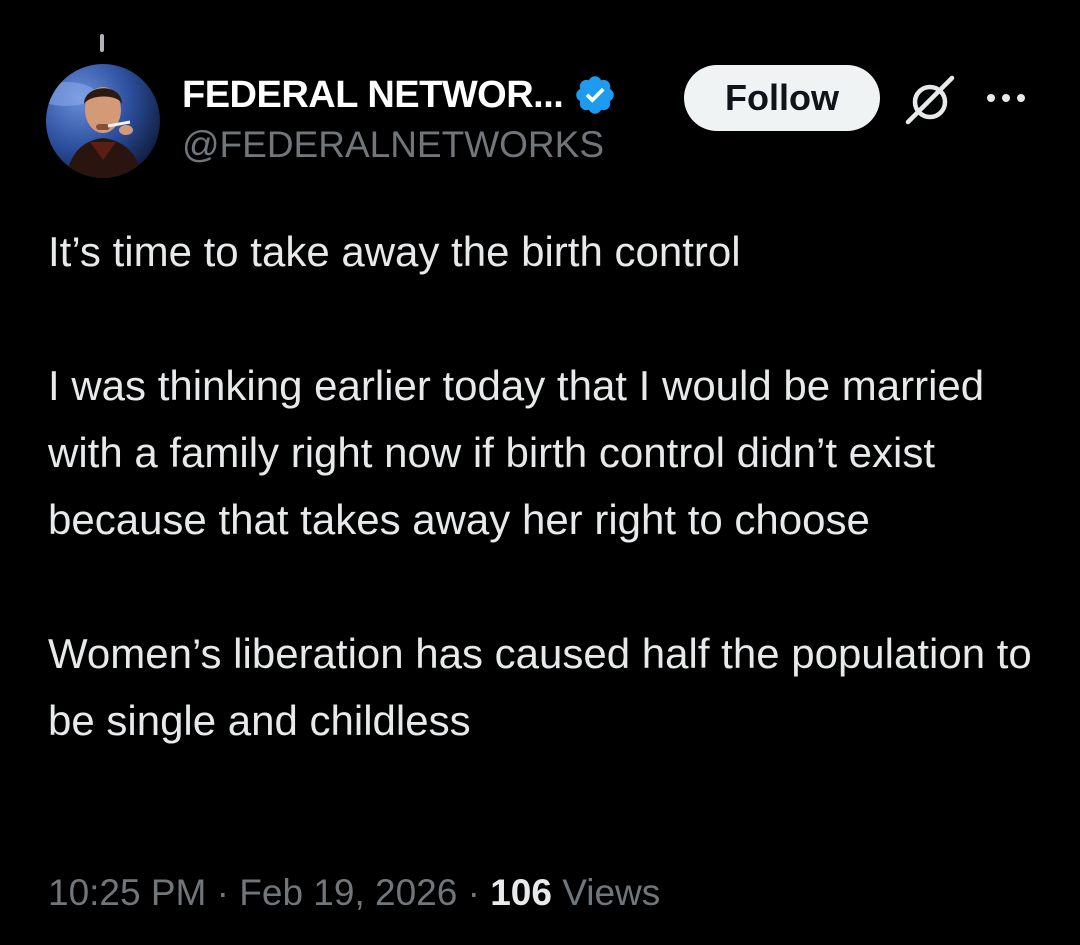 The image size is (1080, 945). Describe the element at coordinates (394, 251) in the screenshot. I see `tweet-paragraph: It’s time to take away the birth control` at that location.